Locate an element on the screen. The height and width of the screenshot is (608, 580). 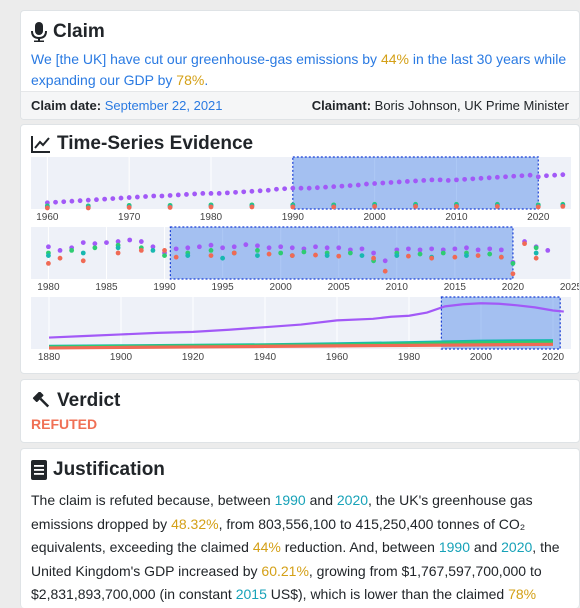
x-tick-label: 2015 is located at coordinates (455, 287).